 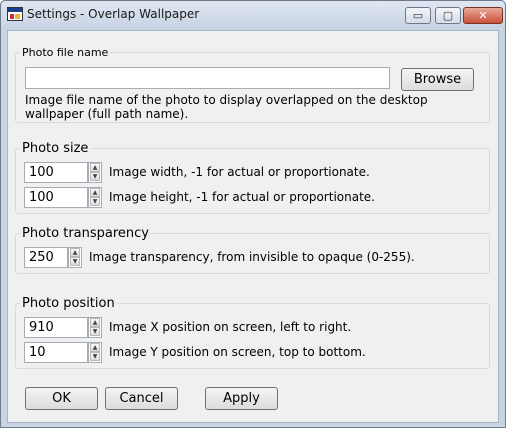 What do you see at coordinates (61, 398) in the screenshot?
I see `ok-button: OK` at bounding box center [61, 398].